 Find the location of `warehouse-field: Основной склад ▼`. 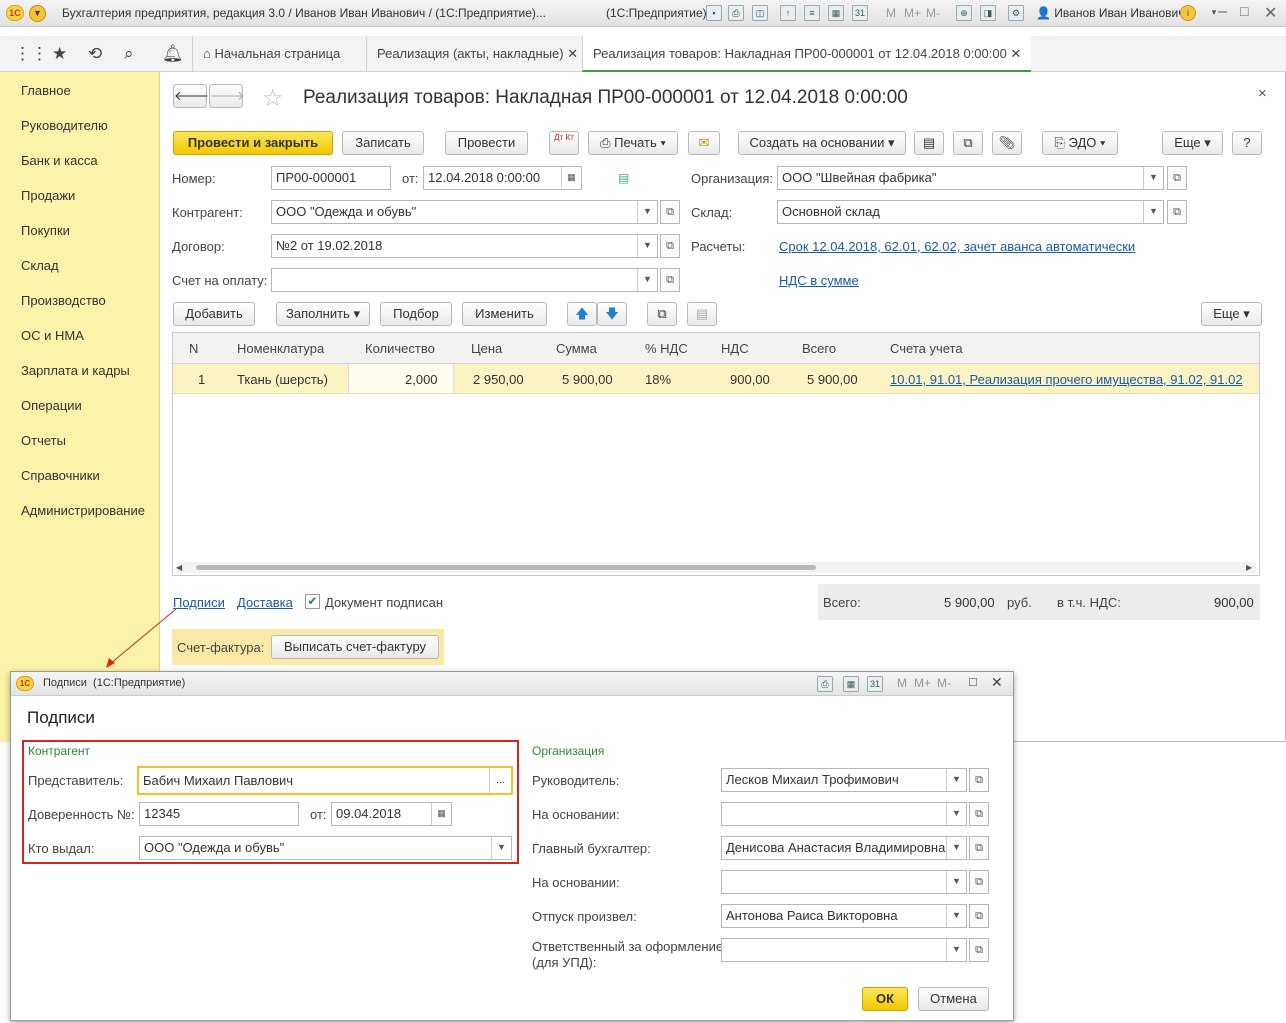

warehouse-field: Основной склад ▼ is located at coordinates (970, 212).